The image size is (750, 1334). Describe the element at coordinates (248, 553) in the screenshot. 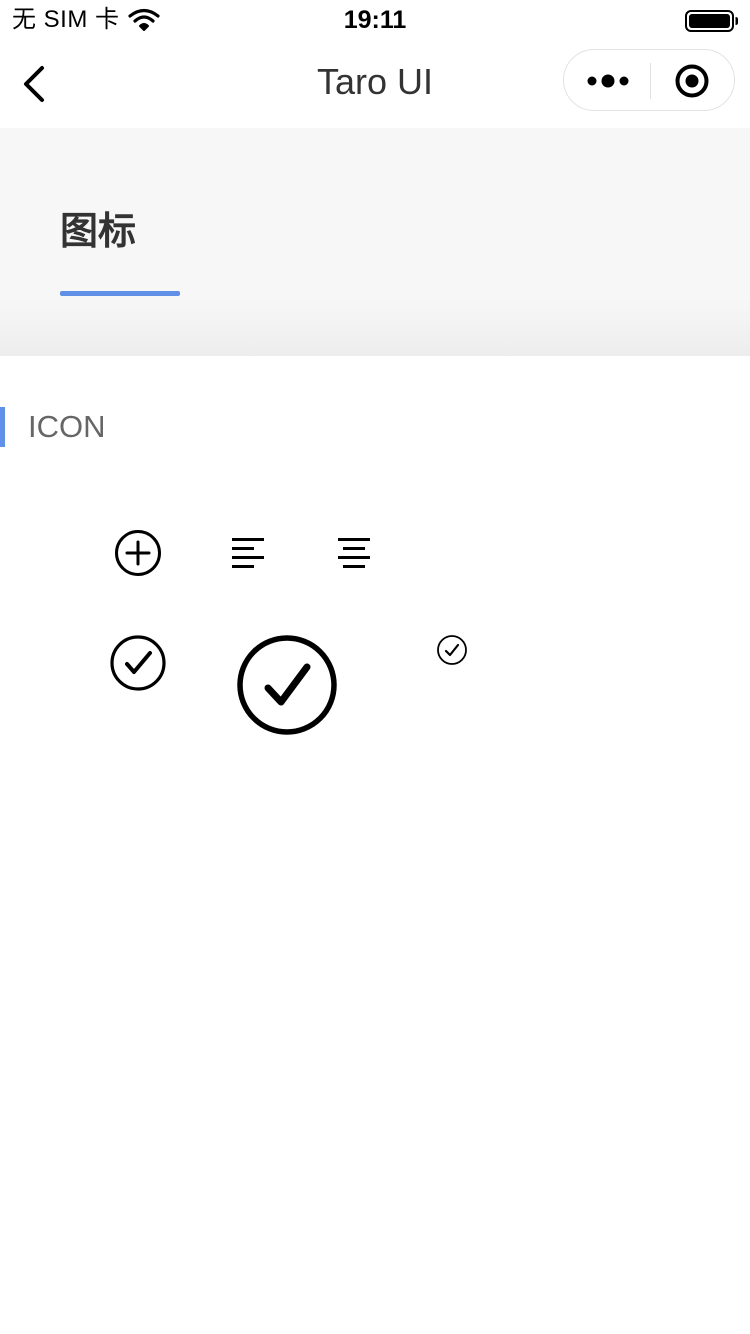

I see `align-left-icon` at that location.